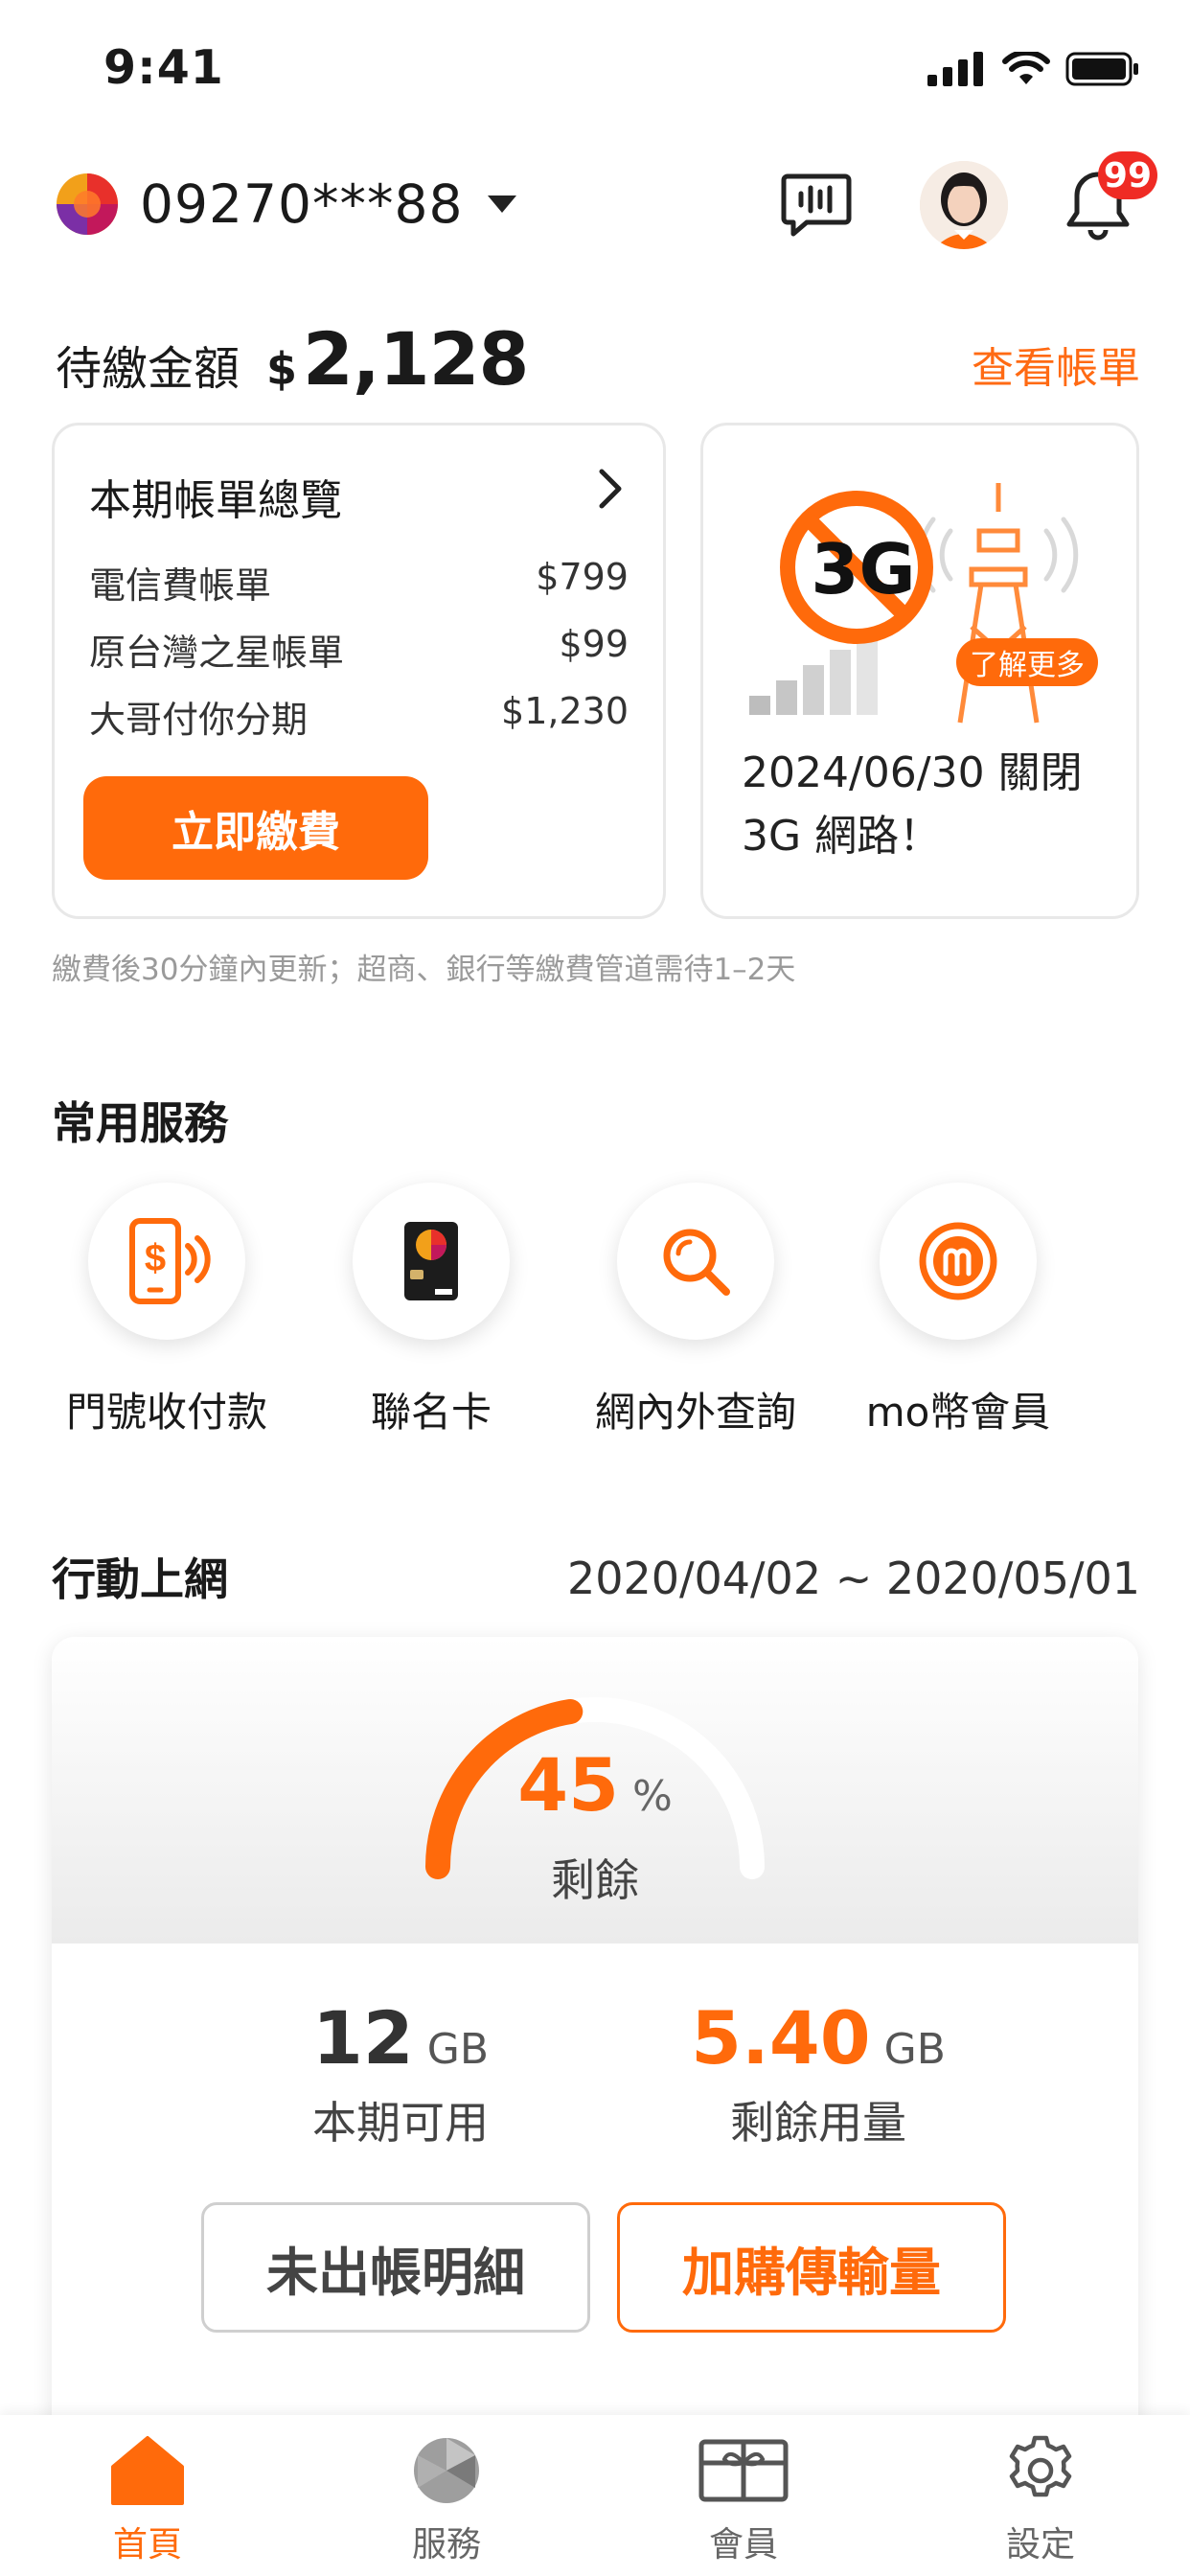 The width and height of the screenshot is (1190, 2576). What do you see at coordinates (1040, 2500) in the screenshot?
I see `tab-settings: 設定` at bounding box center [1040, 2500].